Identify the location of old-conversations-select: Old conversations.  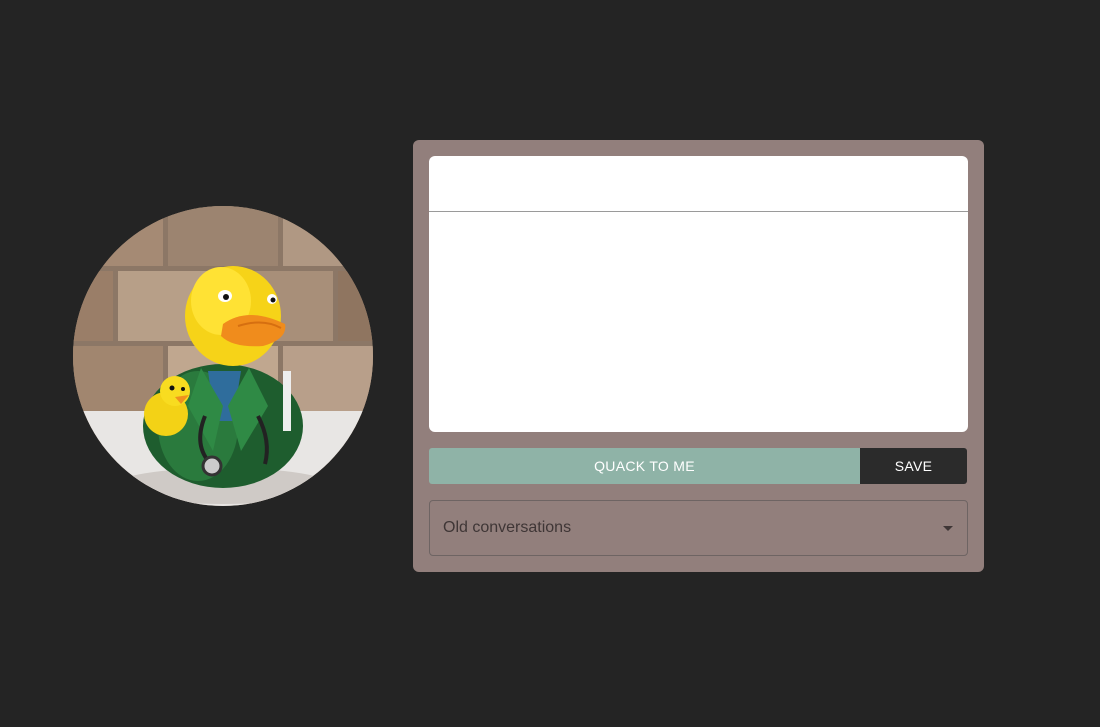
(698, 528).